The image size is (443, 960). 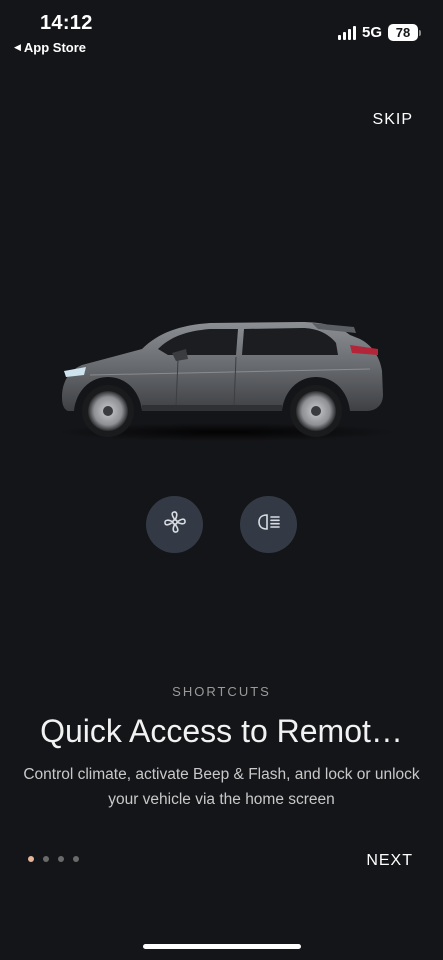 What do you see at coordinates (420, 32) in the screenshot?
I see `battery-icon` at bounding box center [420, 32].